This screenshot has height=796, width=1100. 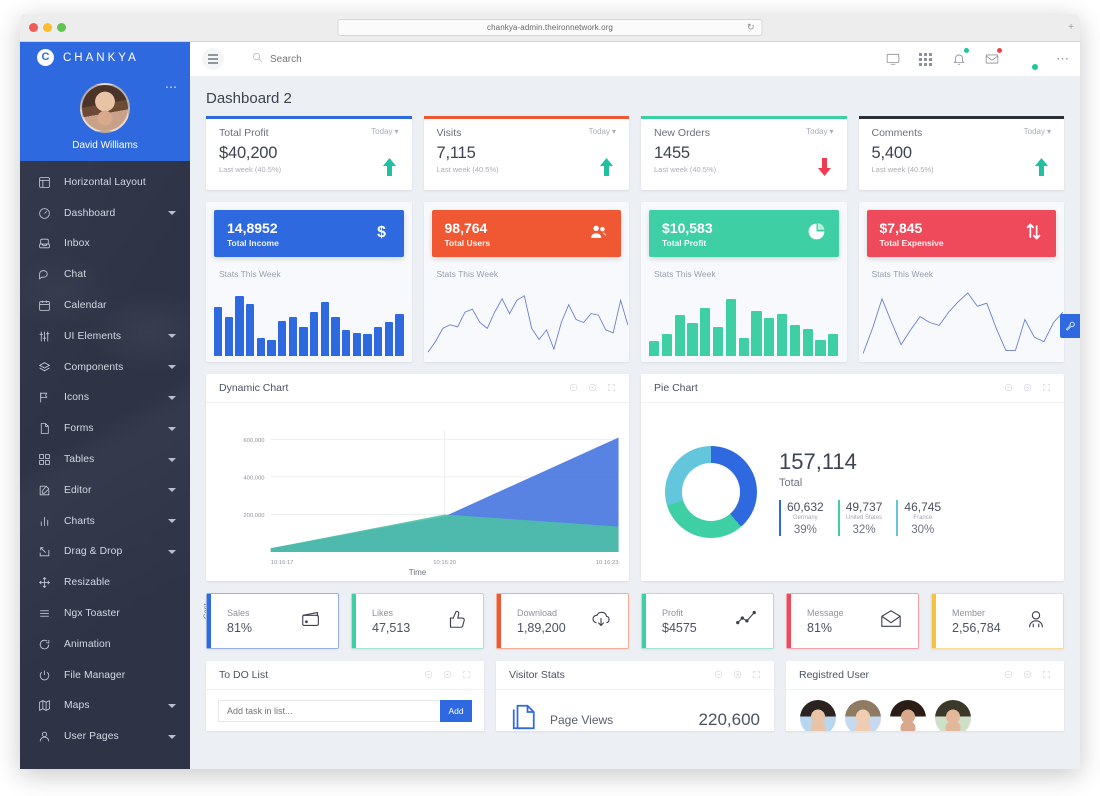 I want to click on sidebar-item-components: Components, so click(x=105, y=367).